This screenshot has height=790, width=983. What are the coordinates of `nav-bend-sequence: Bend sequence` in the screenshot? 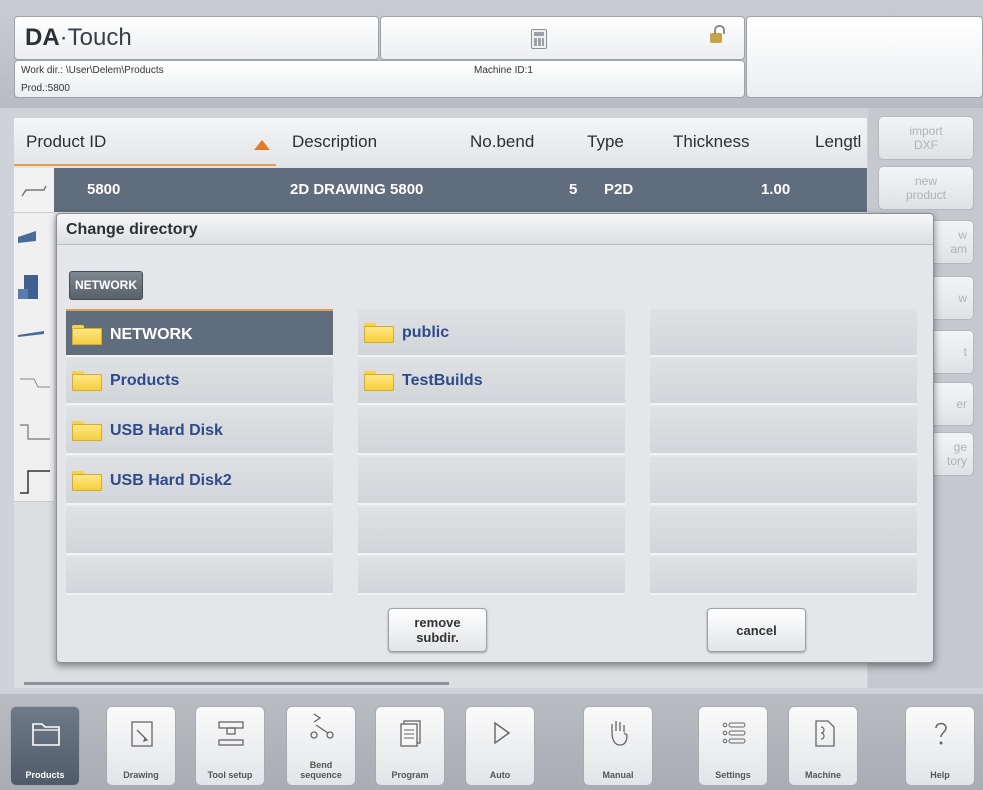 It's located at (321, 746).